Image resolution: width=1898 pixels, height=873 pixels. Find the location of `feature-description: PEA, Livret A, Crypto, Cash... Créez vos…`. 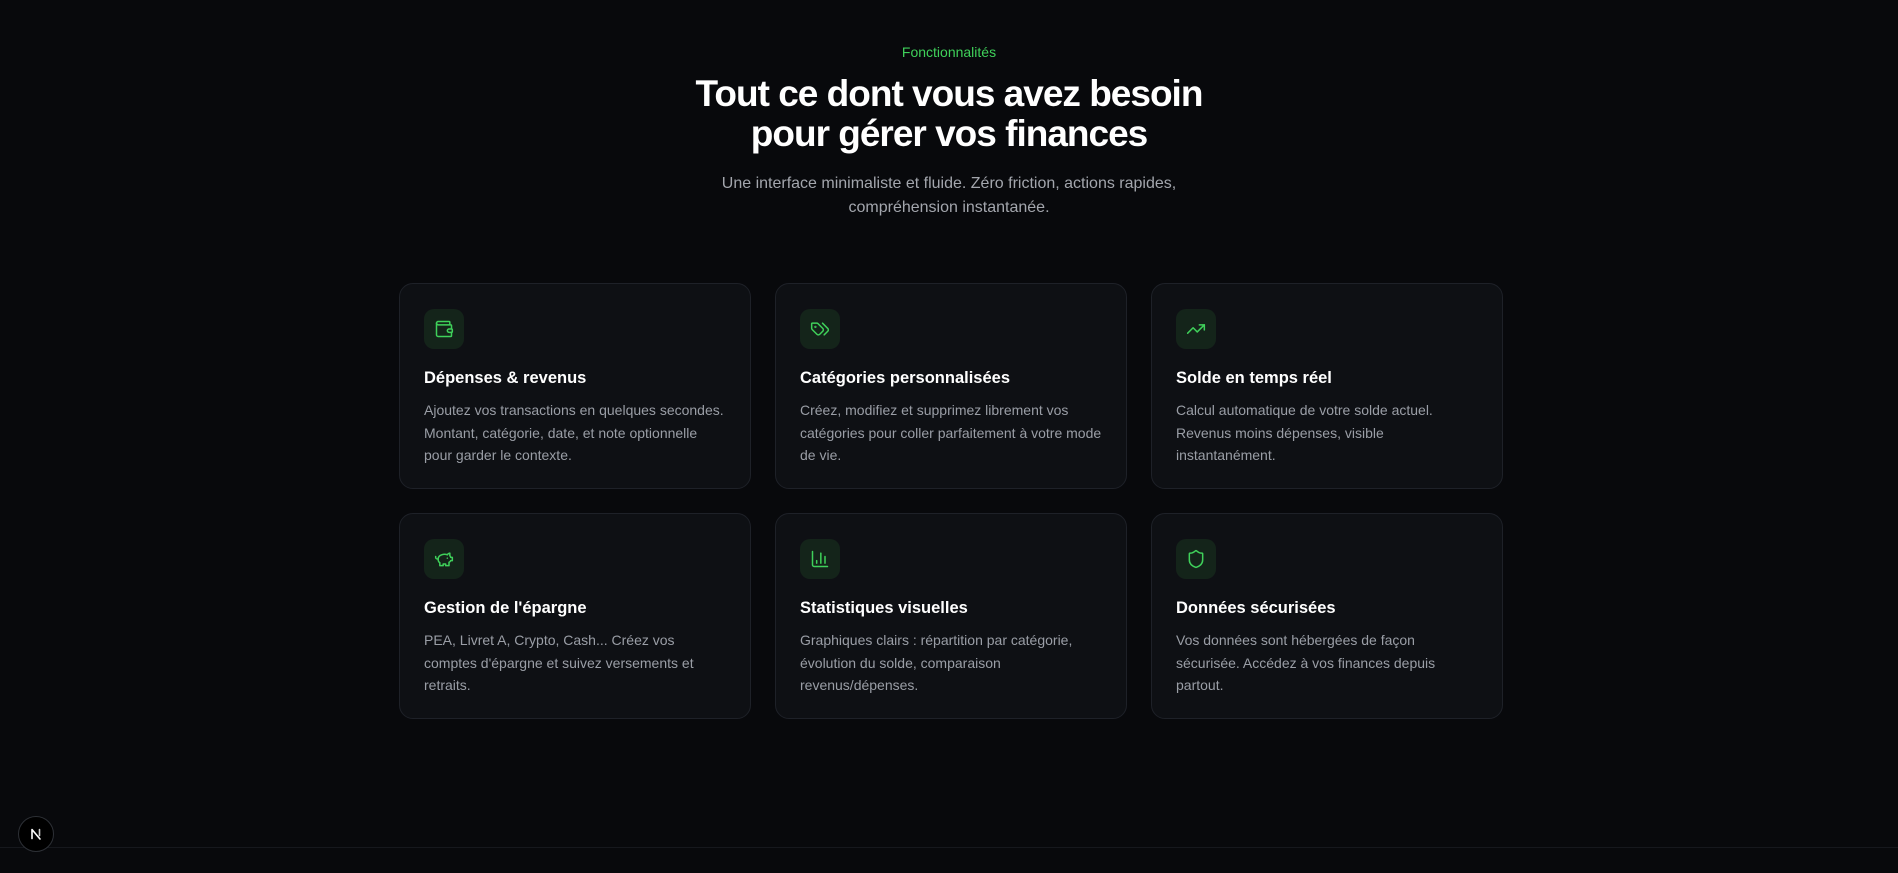

feature-description: PEA, Livret A, Crypto, Cash... Créez vos… is located at coordinates (559, 662).